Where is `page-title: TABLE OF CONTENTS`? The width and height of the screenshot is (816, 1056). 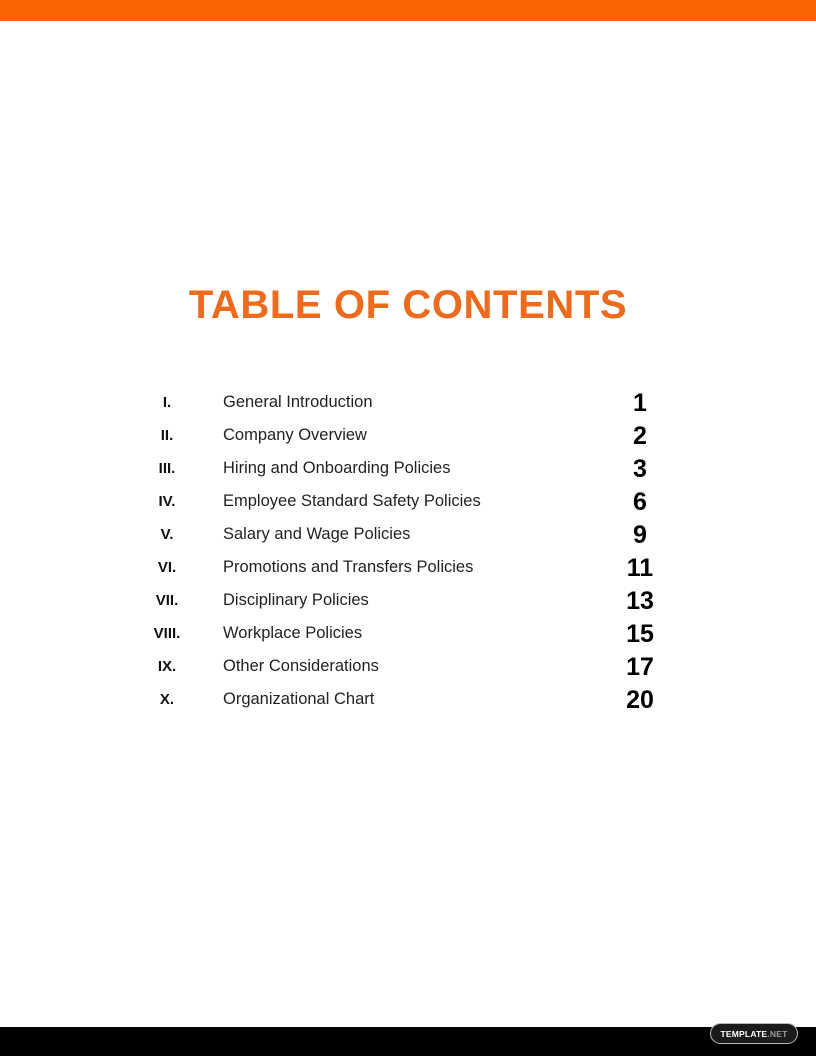 page-title: TABLE OF CONTENTS is located at coordinates (408, 305).